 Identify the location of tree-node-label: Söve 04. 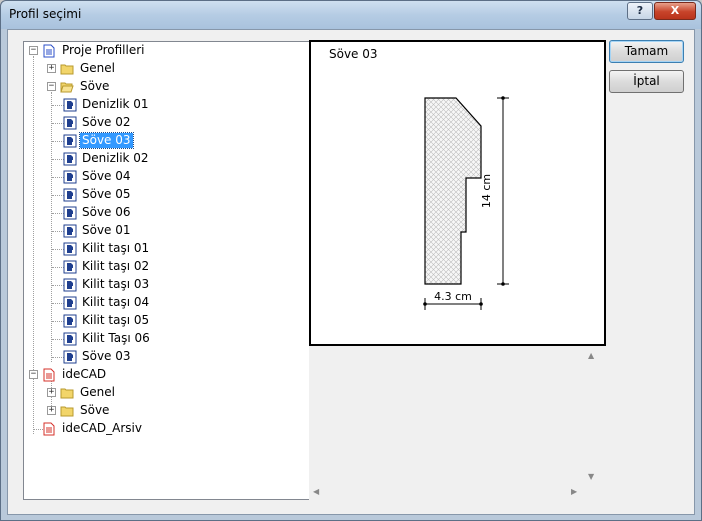
(106, 176).